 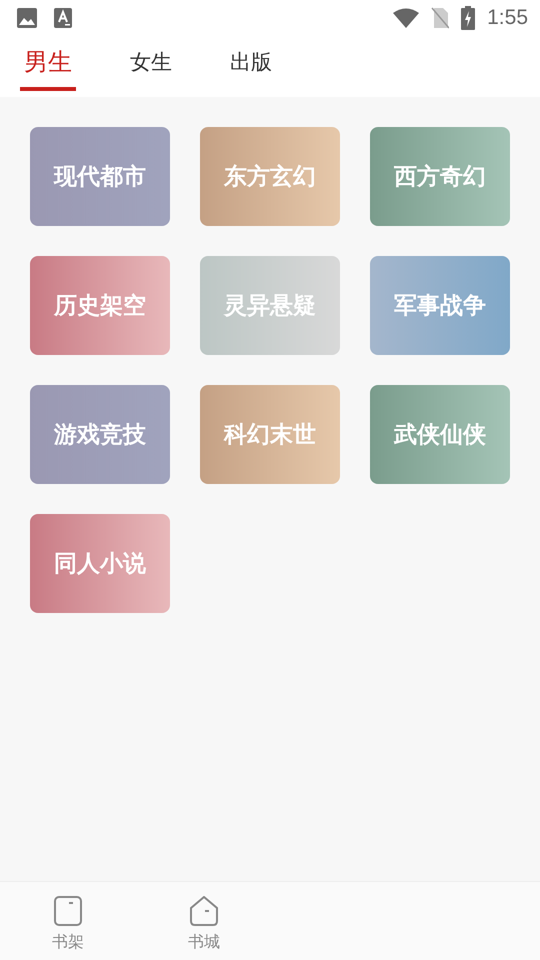 I want to click on category-card: 同人小说, so click(x=100, y=563).